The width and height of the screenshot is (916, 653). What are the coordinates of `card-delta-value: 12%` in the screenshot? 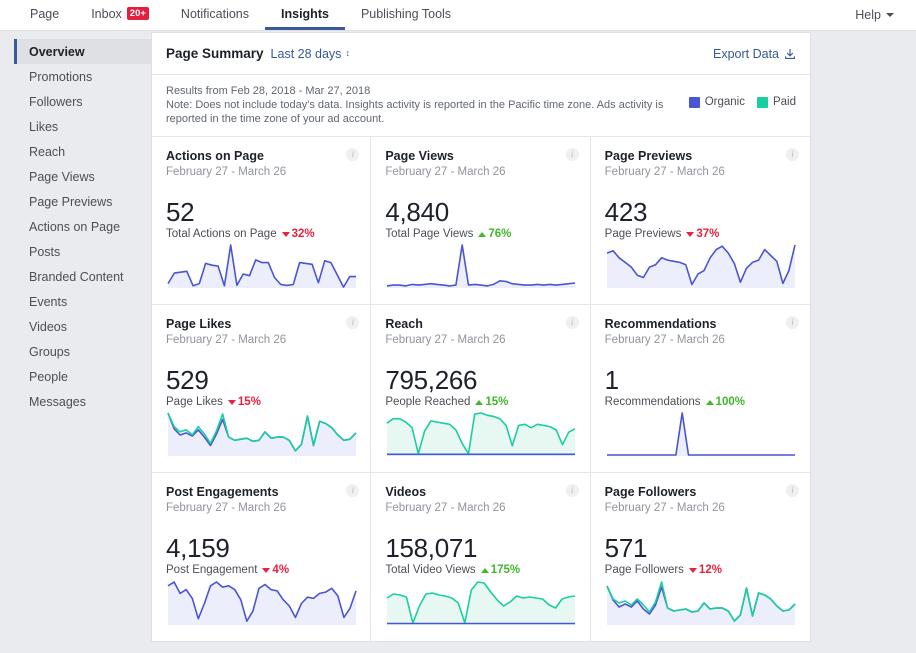 It's located at (710, 570).